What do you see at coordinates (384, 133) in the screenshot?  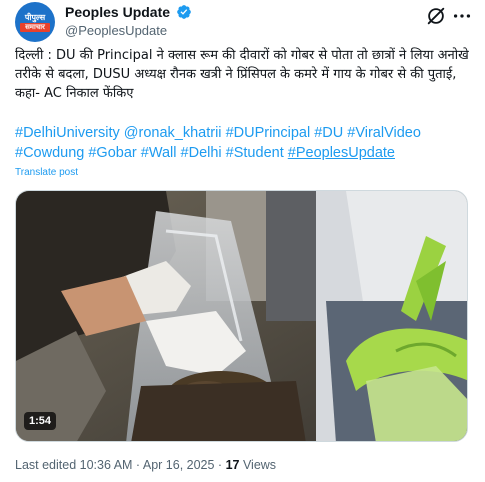 I see `hashtag-viralvideo: #ViralVideo` at bounding box center [384, 133].